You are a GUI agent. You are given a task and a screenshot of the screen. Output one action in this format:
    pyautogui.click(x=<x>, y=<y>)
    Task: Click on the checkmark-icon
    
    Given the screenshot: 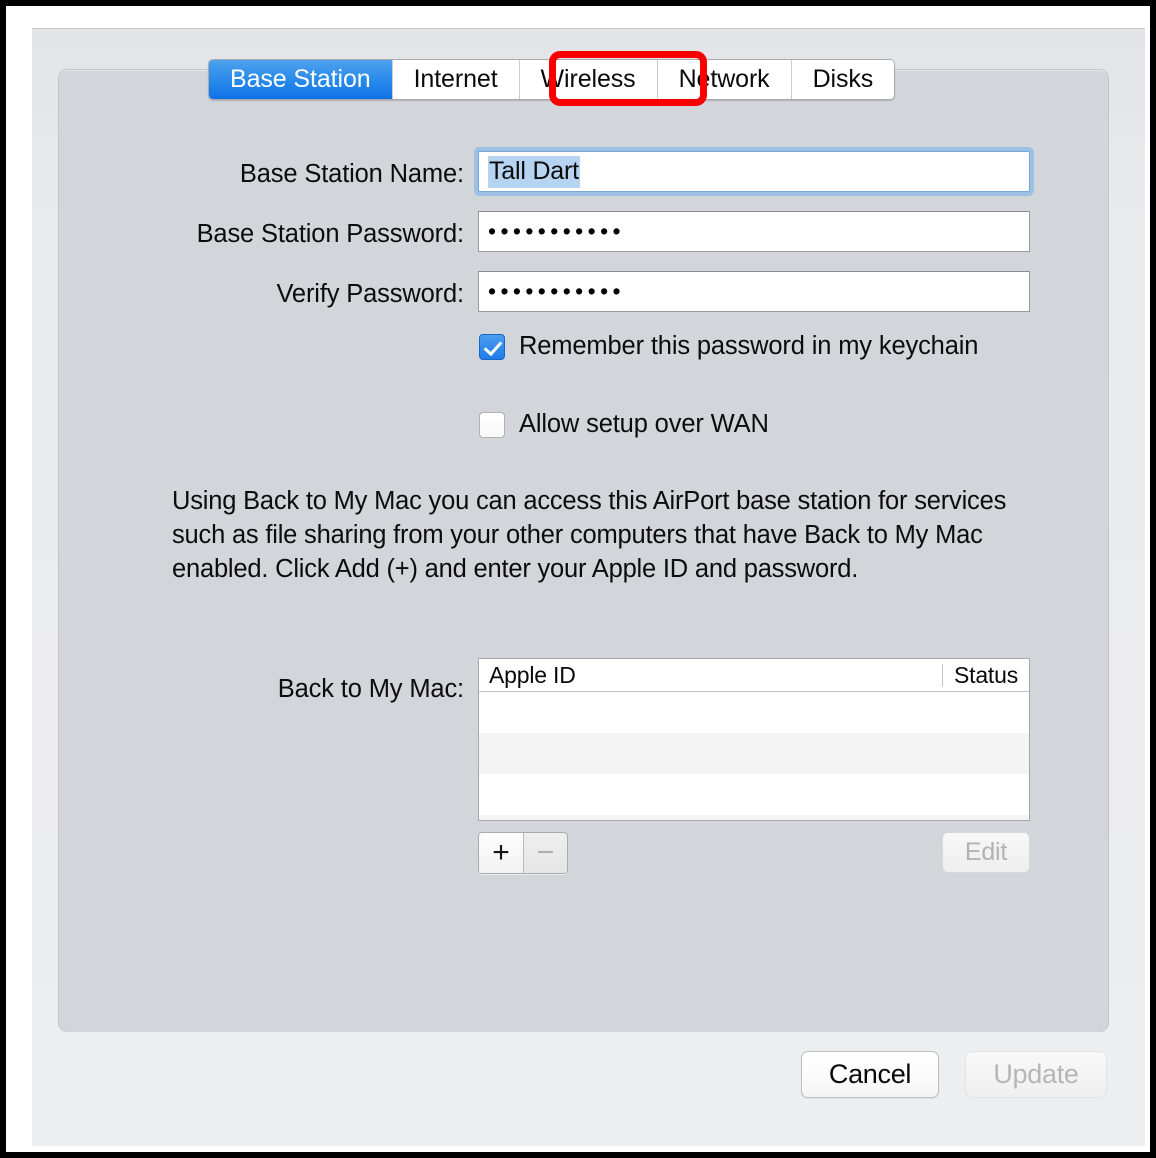 What is the action you would take?
    pyautogui.click(x=492, y=346)
    